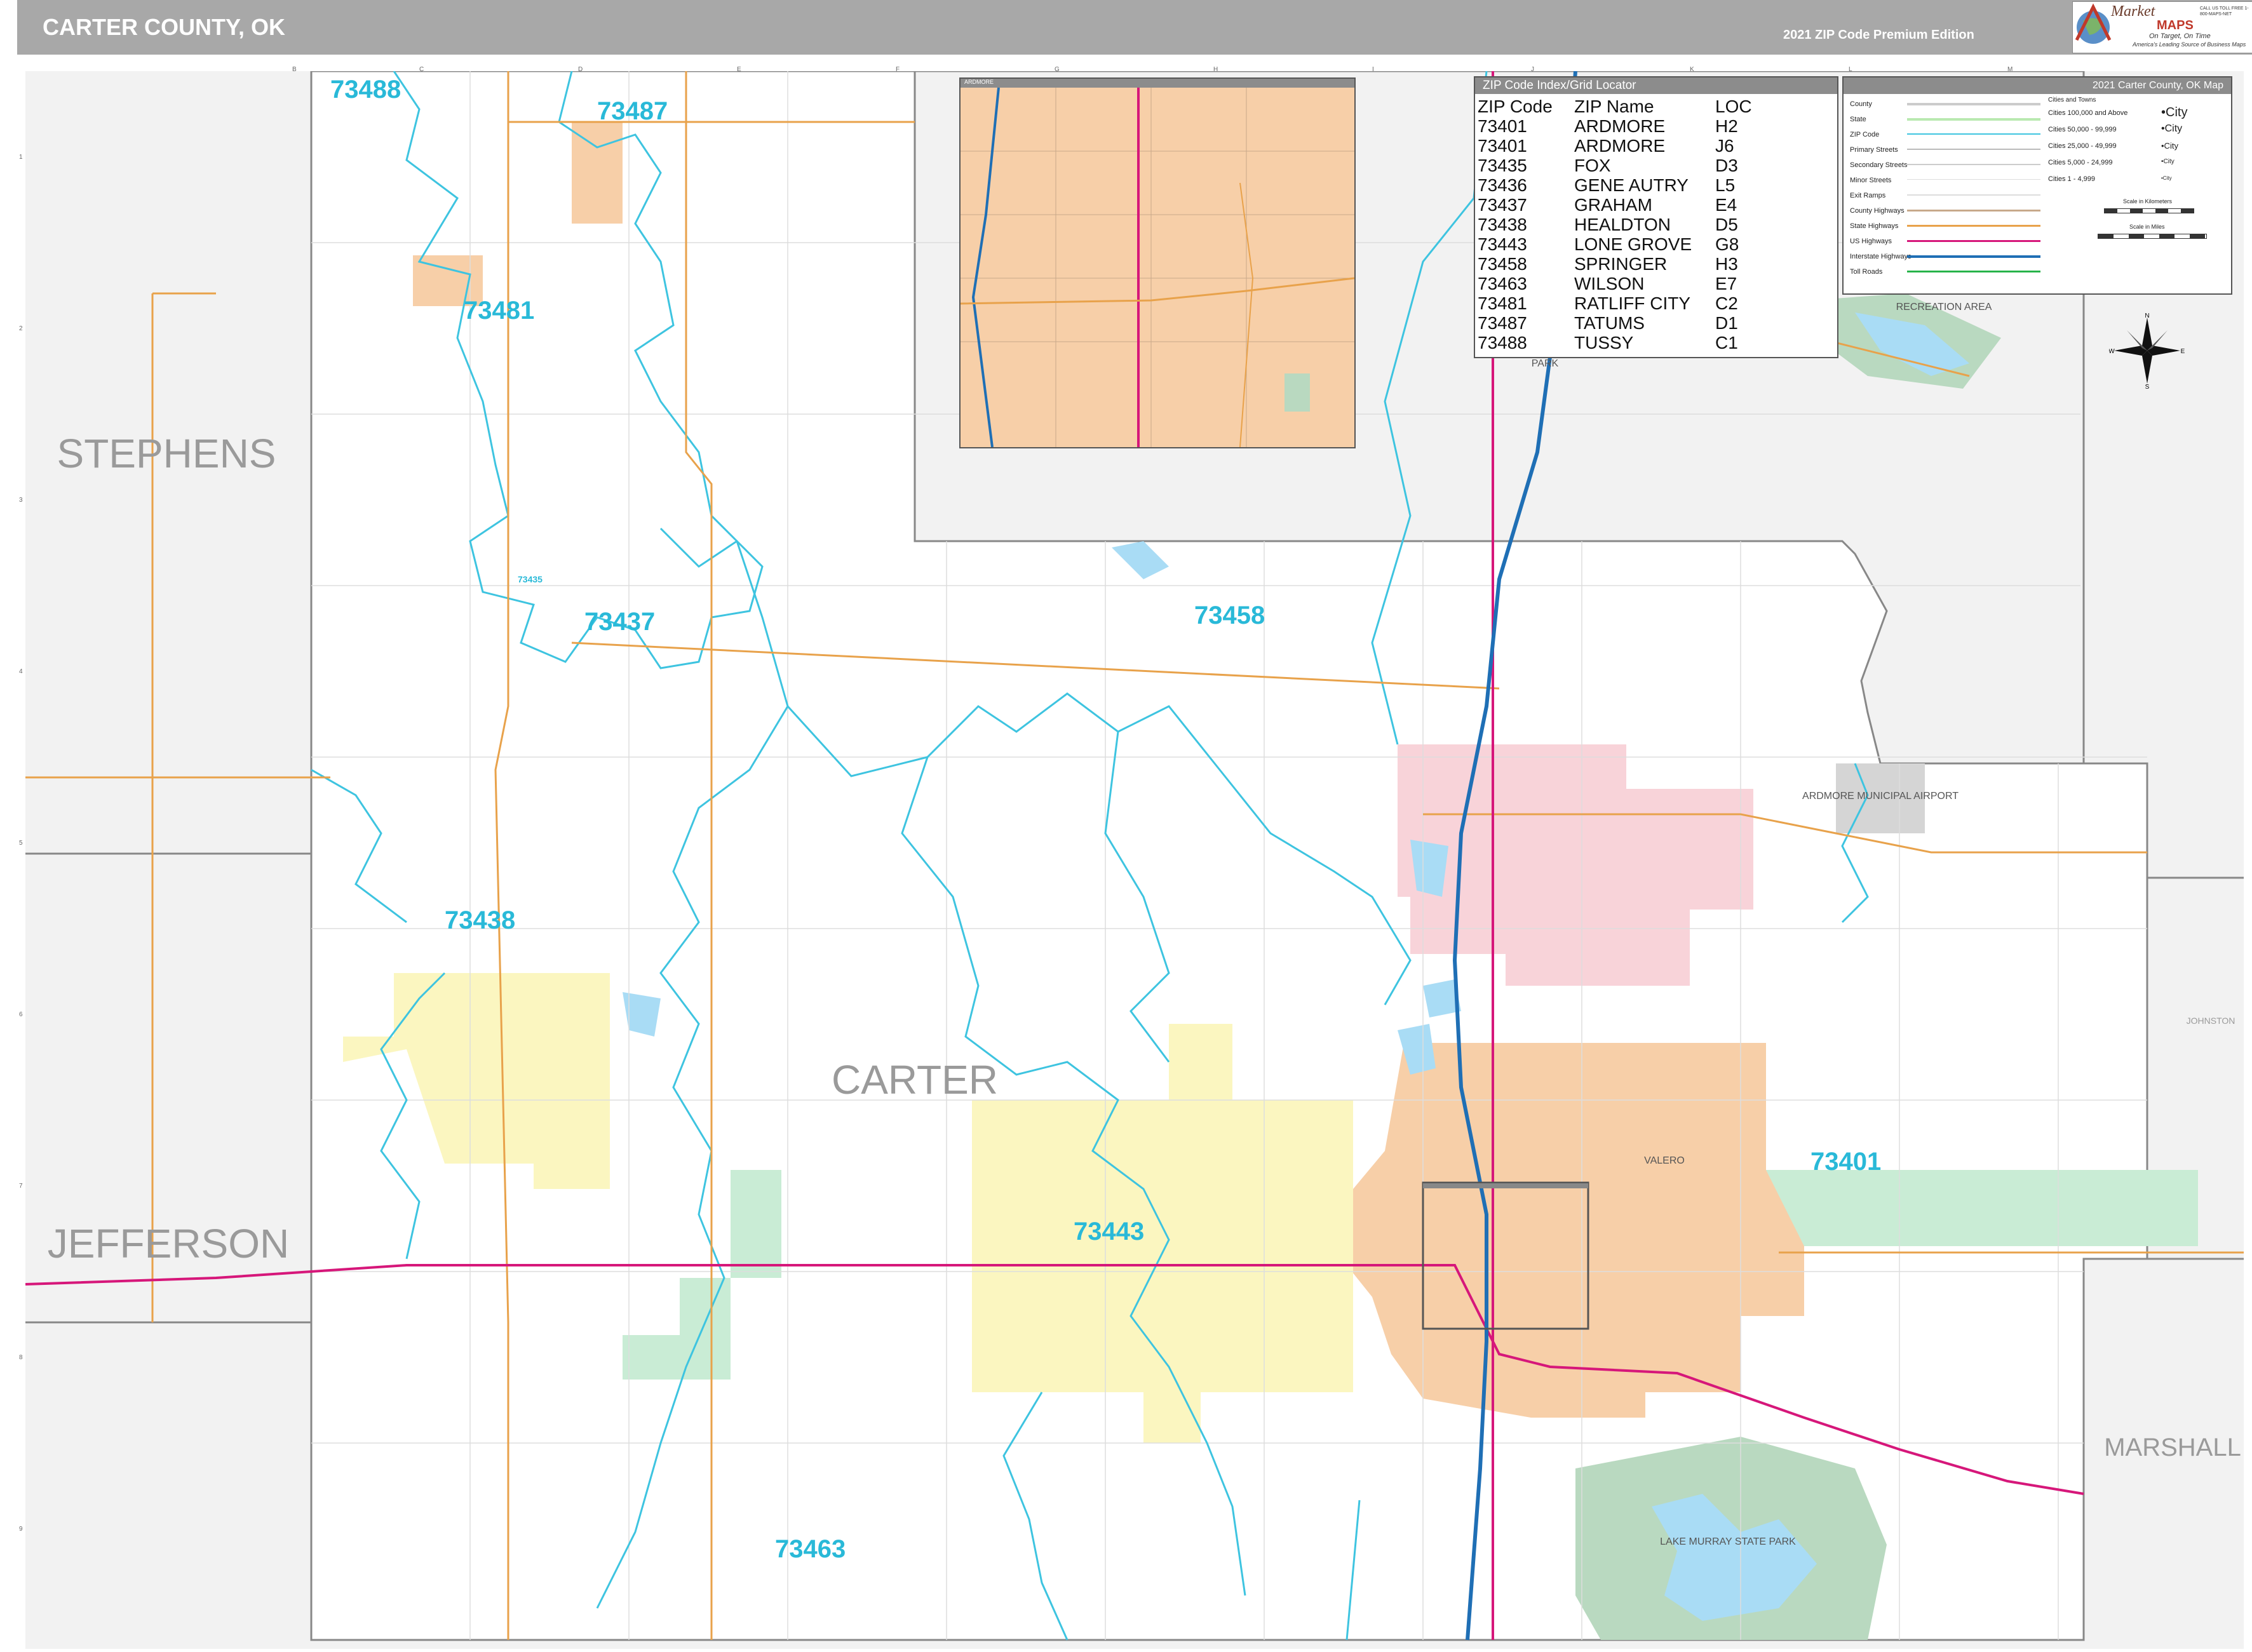  What do you see at coordinates (2211, 1021) in the screenshot?
I see `county-label-johnston: JOHNSTON` at bounding box center [2211, 1021].